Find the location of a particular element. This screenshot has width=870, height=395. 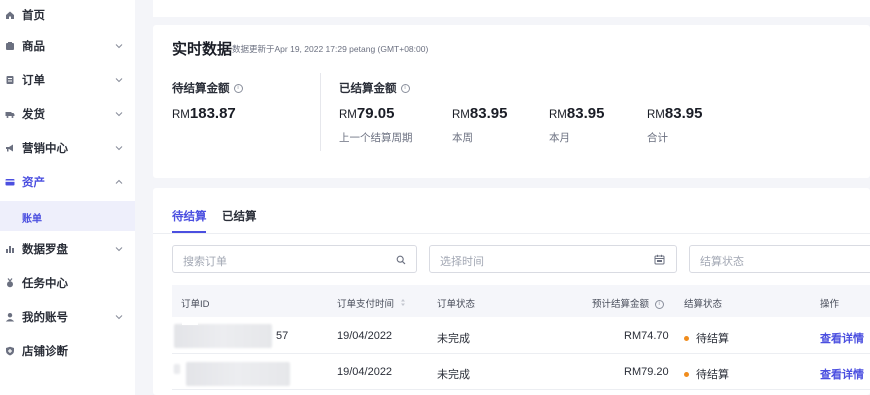

chart-icon is located at coordinates (10, 249).